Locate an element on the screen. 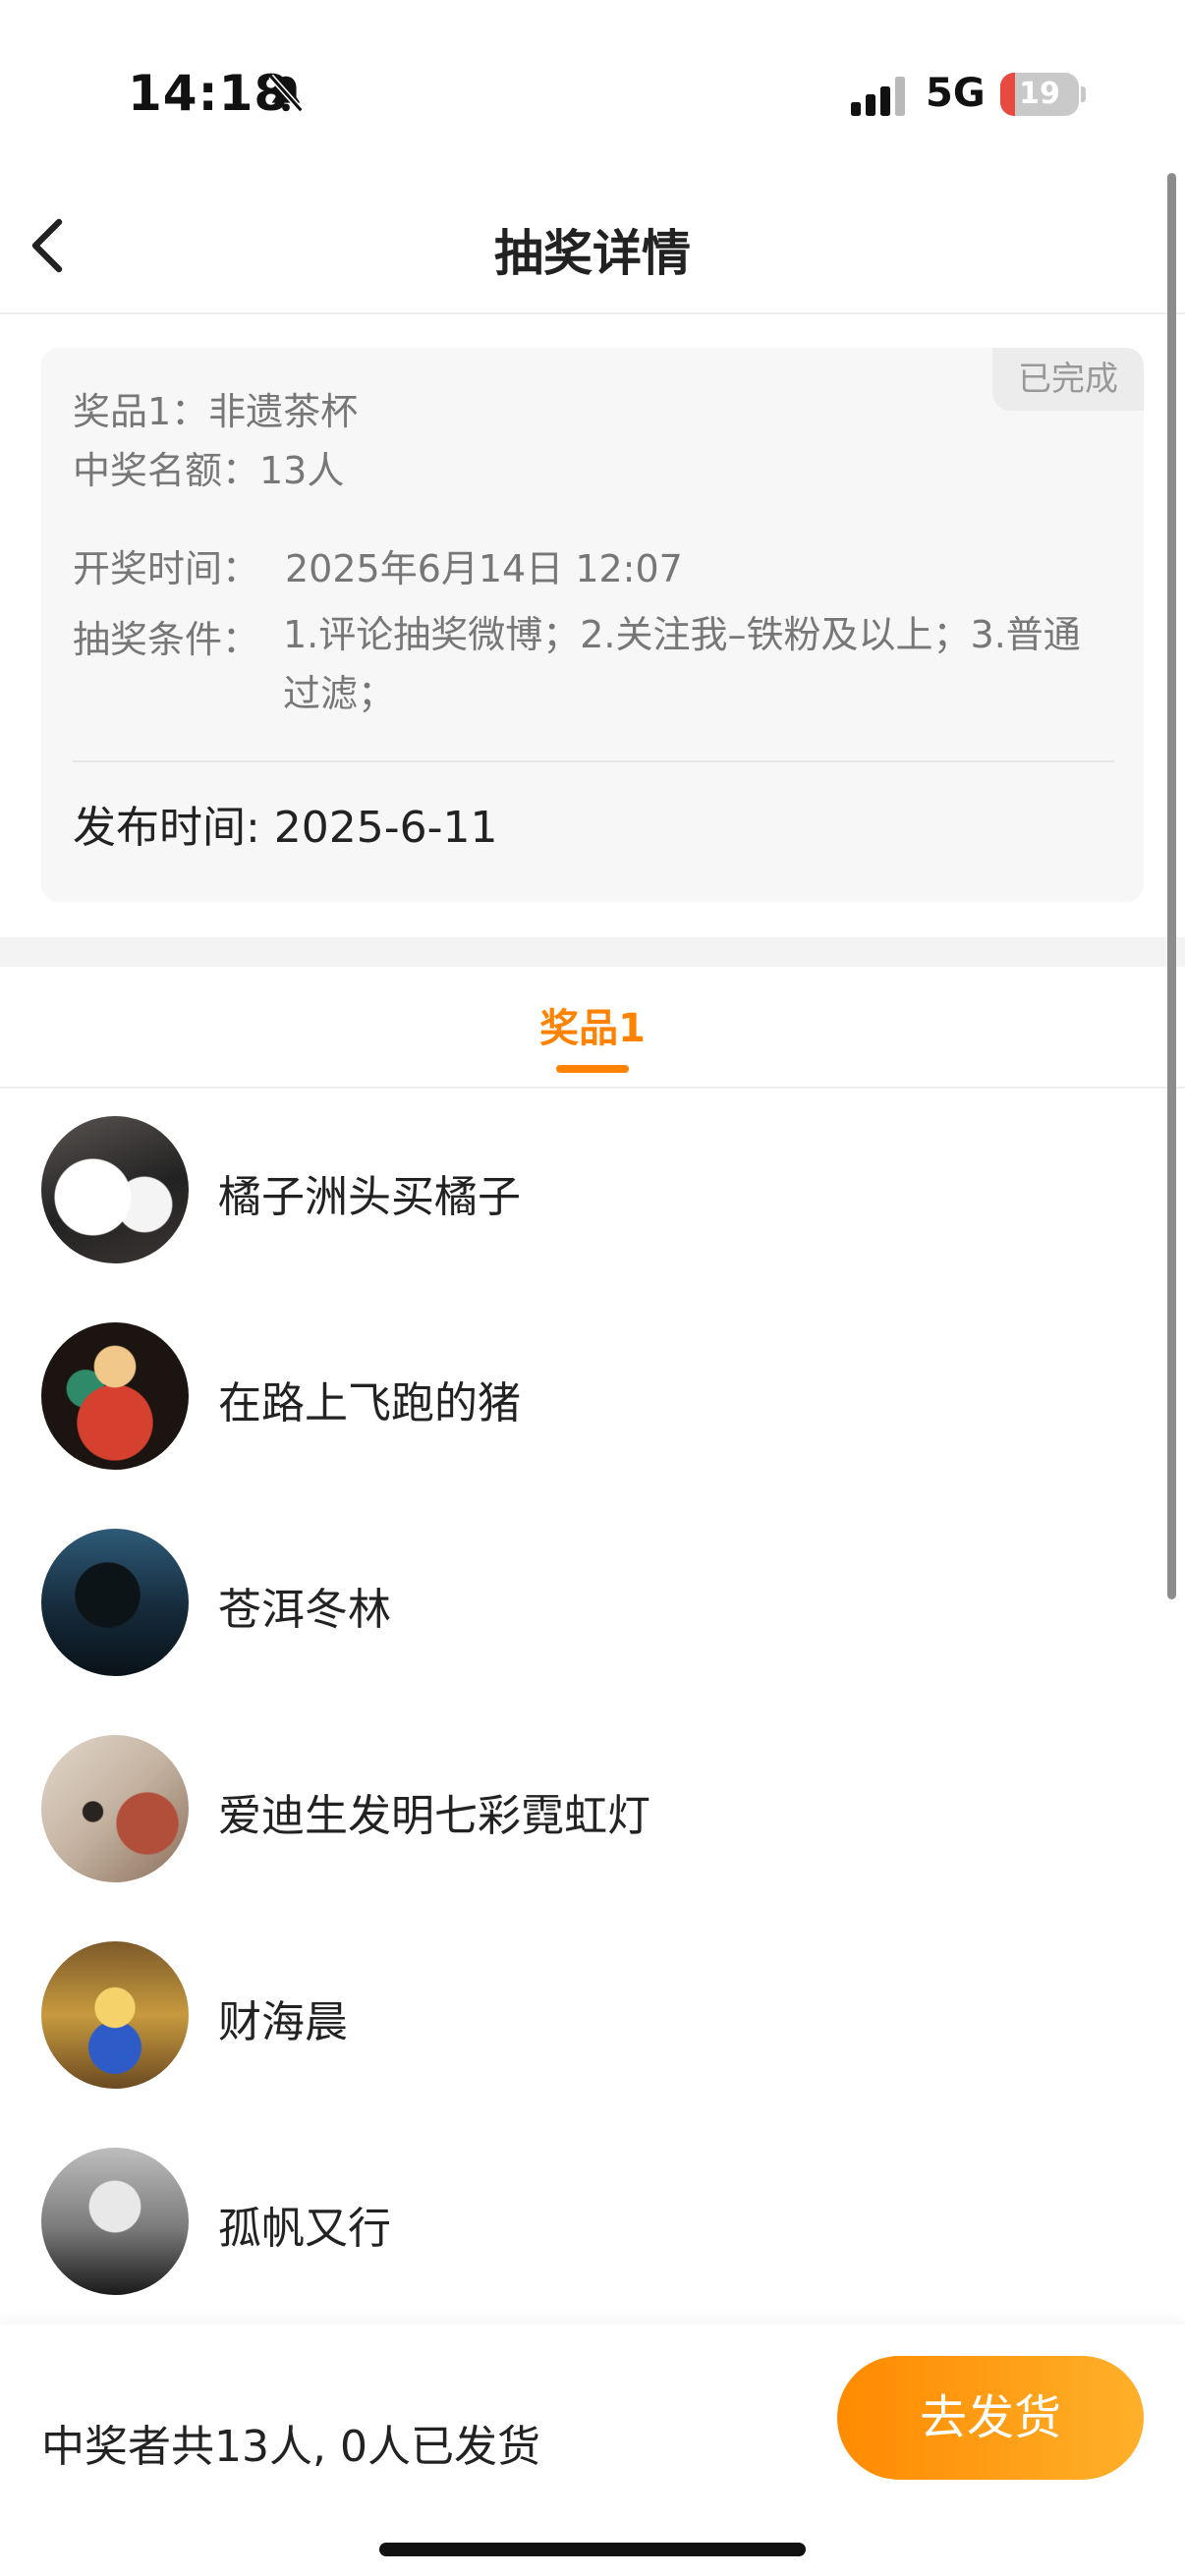 The image size is (1185, 2576). page-title: 抽奖详情 is located at coordinates (592, 253).